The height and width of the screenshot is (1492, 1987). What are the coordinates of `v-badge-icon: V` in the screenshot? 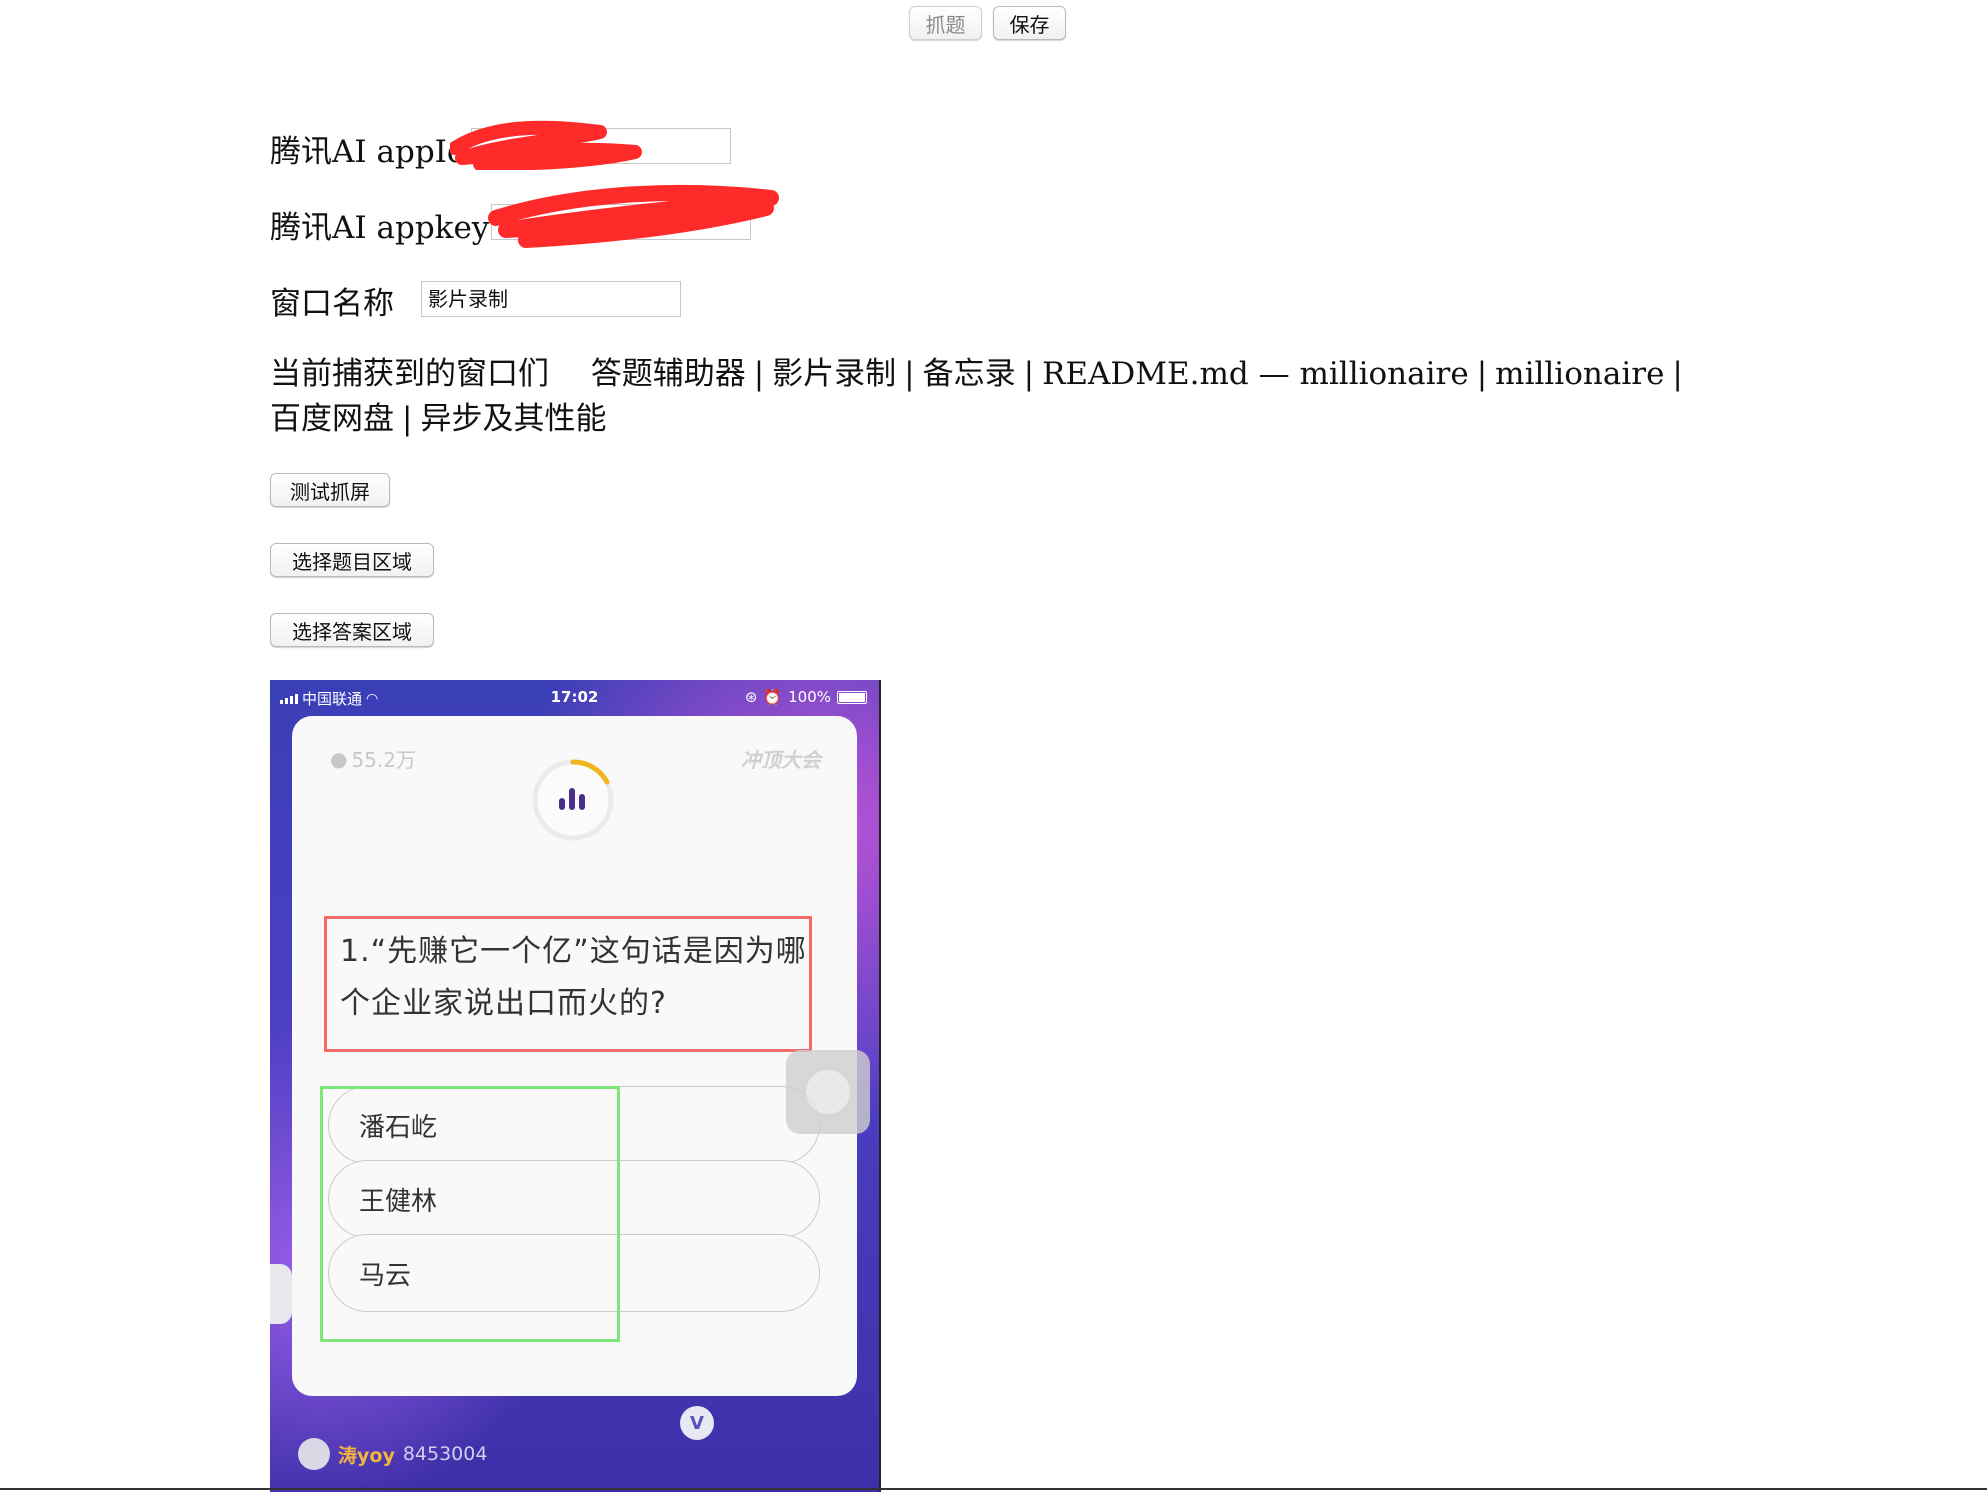 It's located at (697, 1423).